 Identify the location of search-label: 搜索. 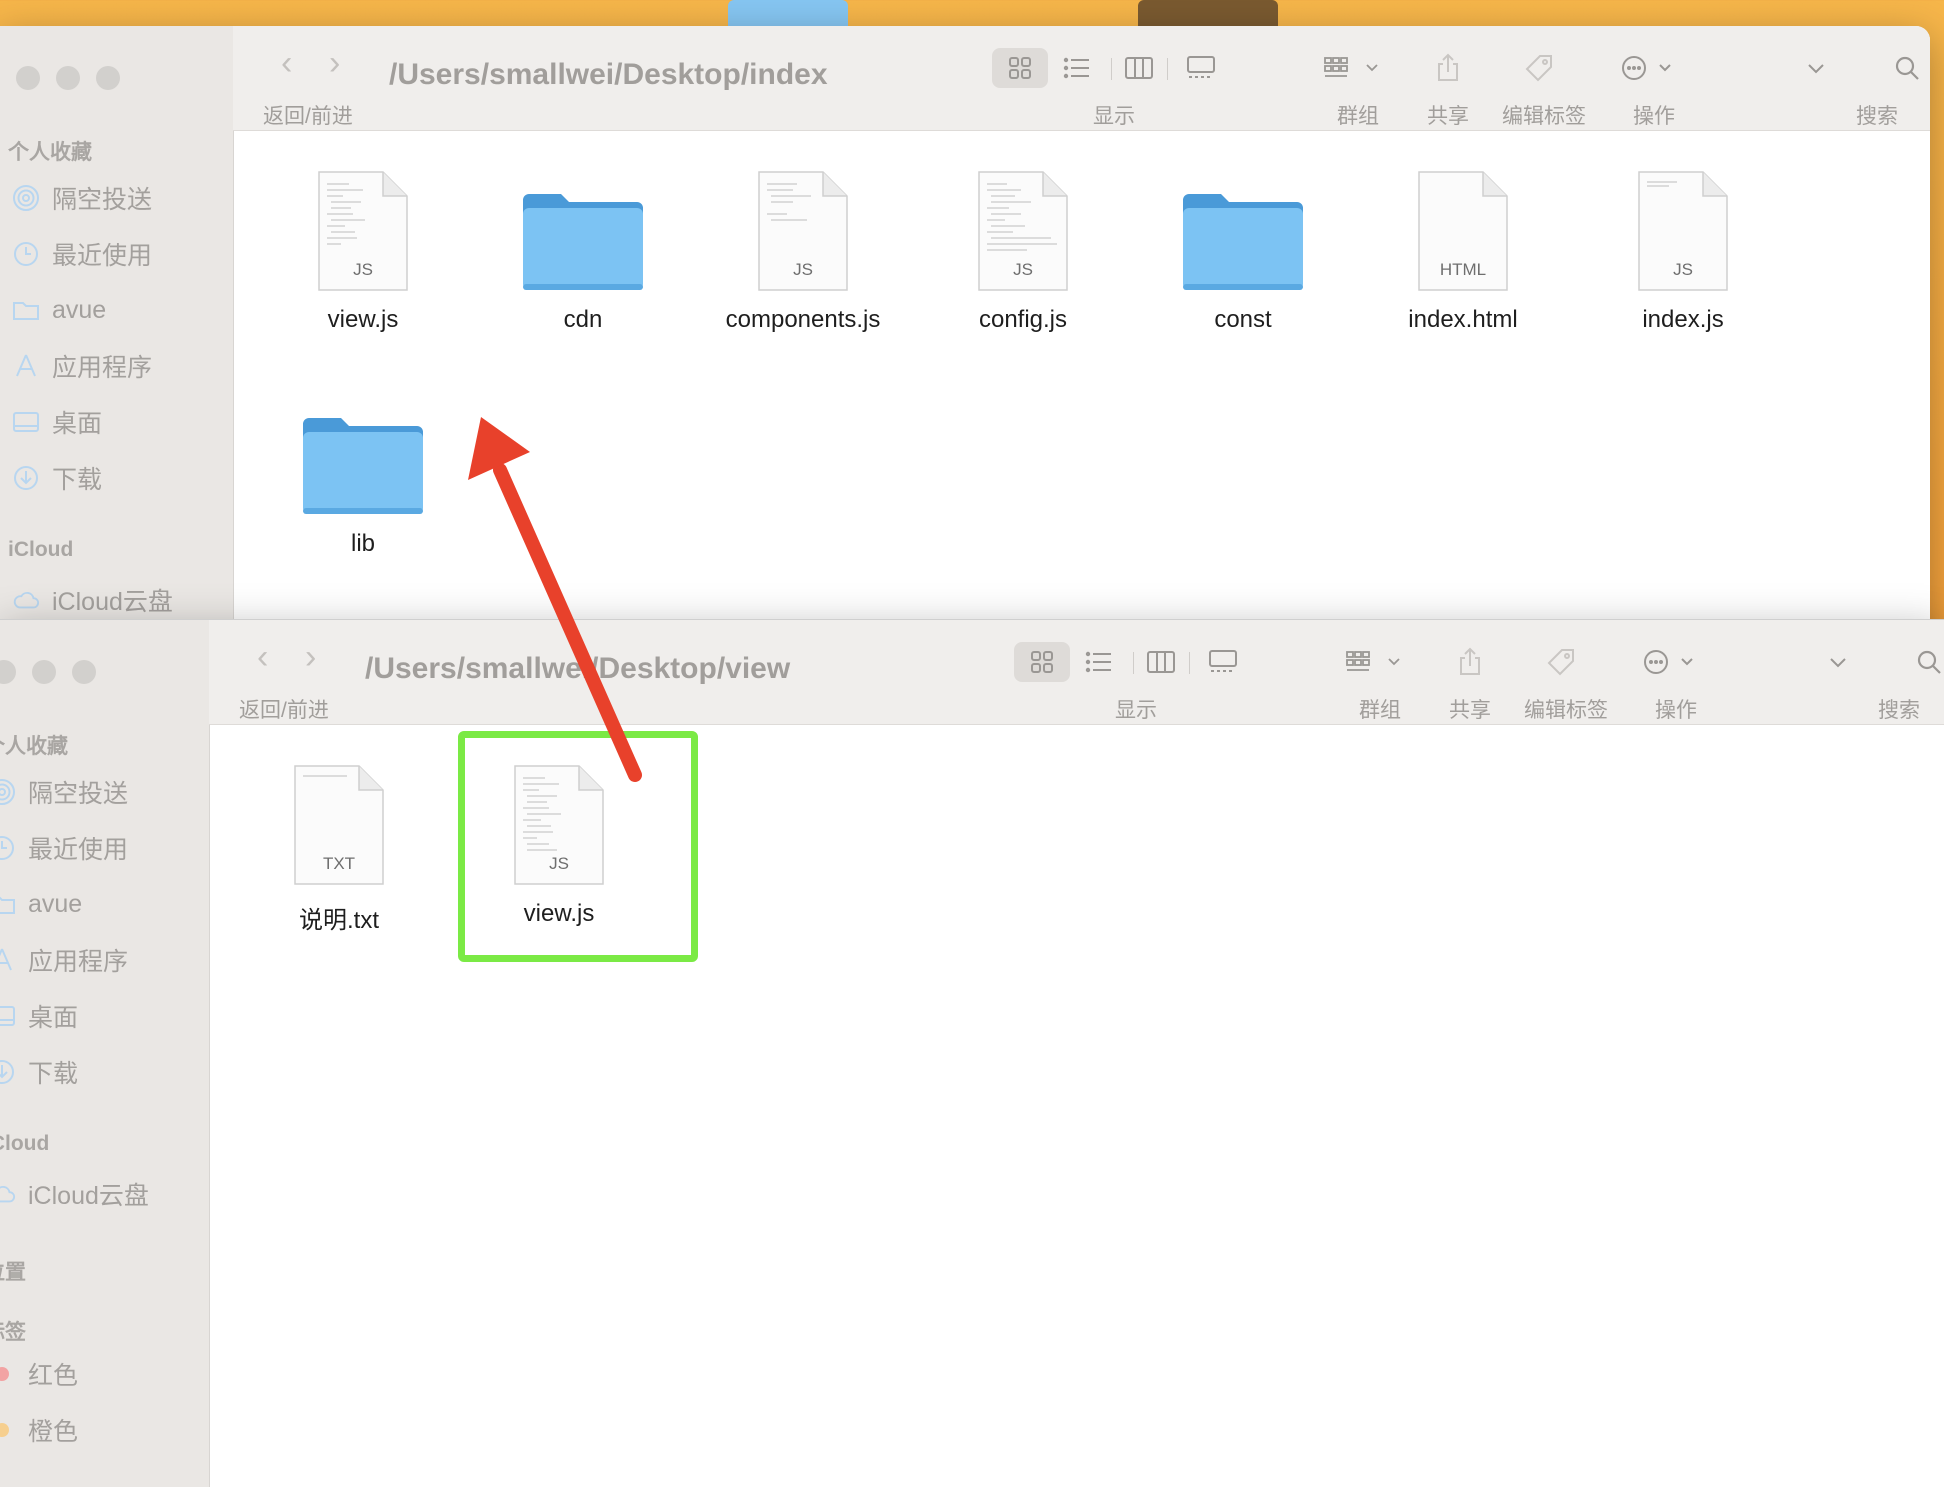
(1899, 710).